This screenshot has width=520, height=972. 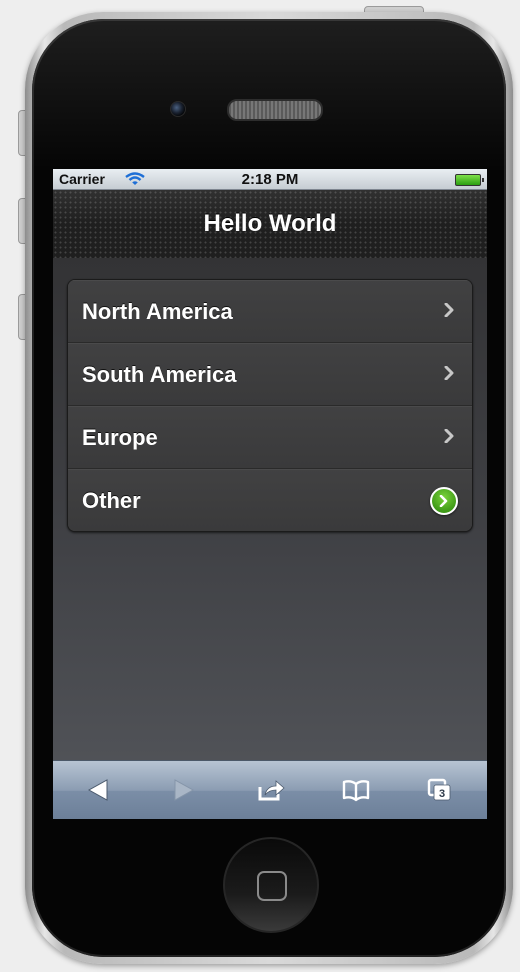 I want to click on home-button, so click(x=271, y=885).